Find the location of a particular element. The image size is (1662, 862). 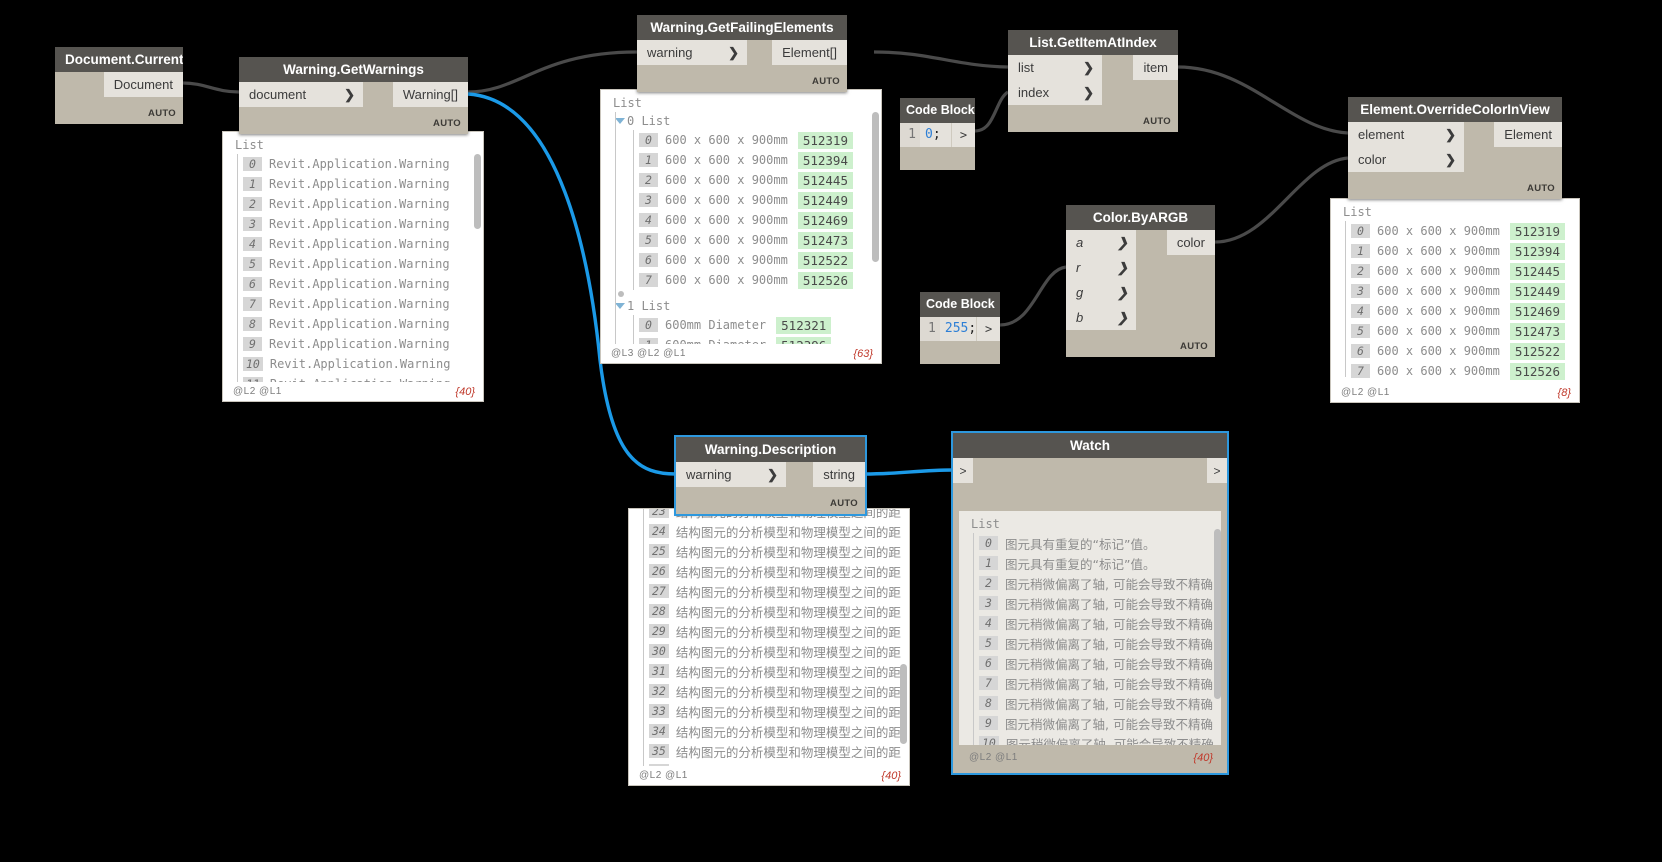

list-item: 8 Revit.Application.Warning is located at coordinates (363, 324).